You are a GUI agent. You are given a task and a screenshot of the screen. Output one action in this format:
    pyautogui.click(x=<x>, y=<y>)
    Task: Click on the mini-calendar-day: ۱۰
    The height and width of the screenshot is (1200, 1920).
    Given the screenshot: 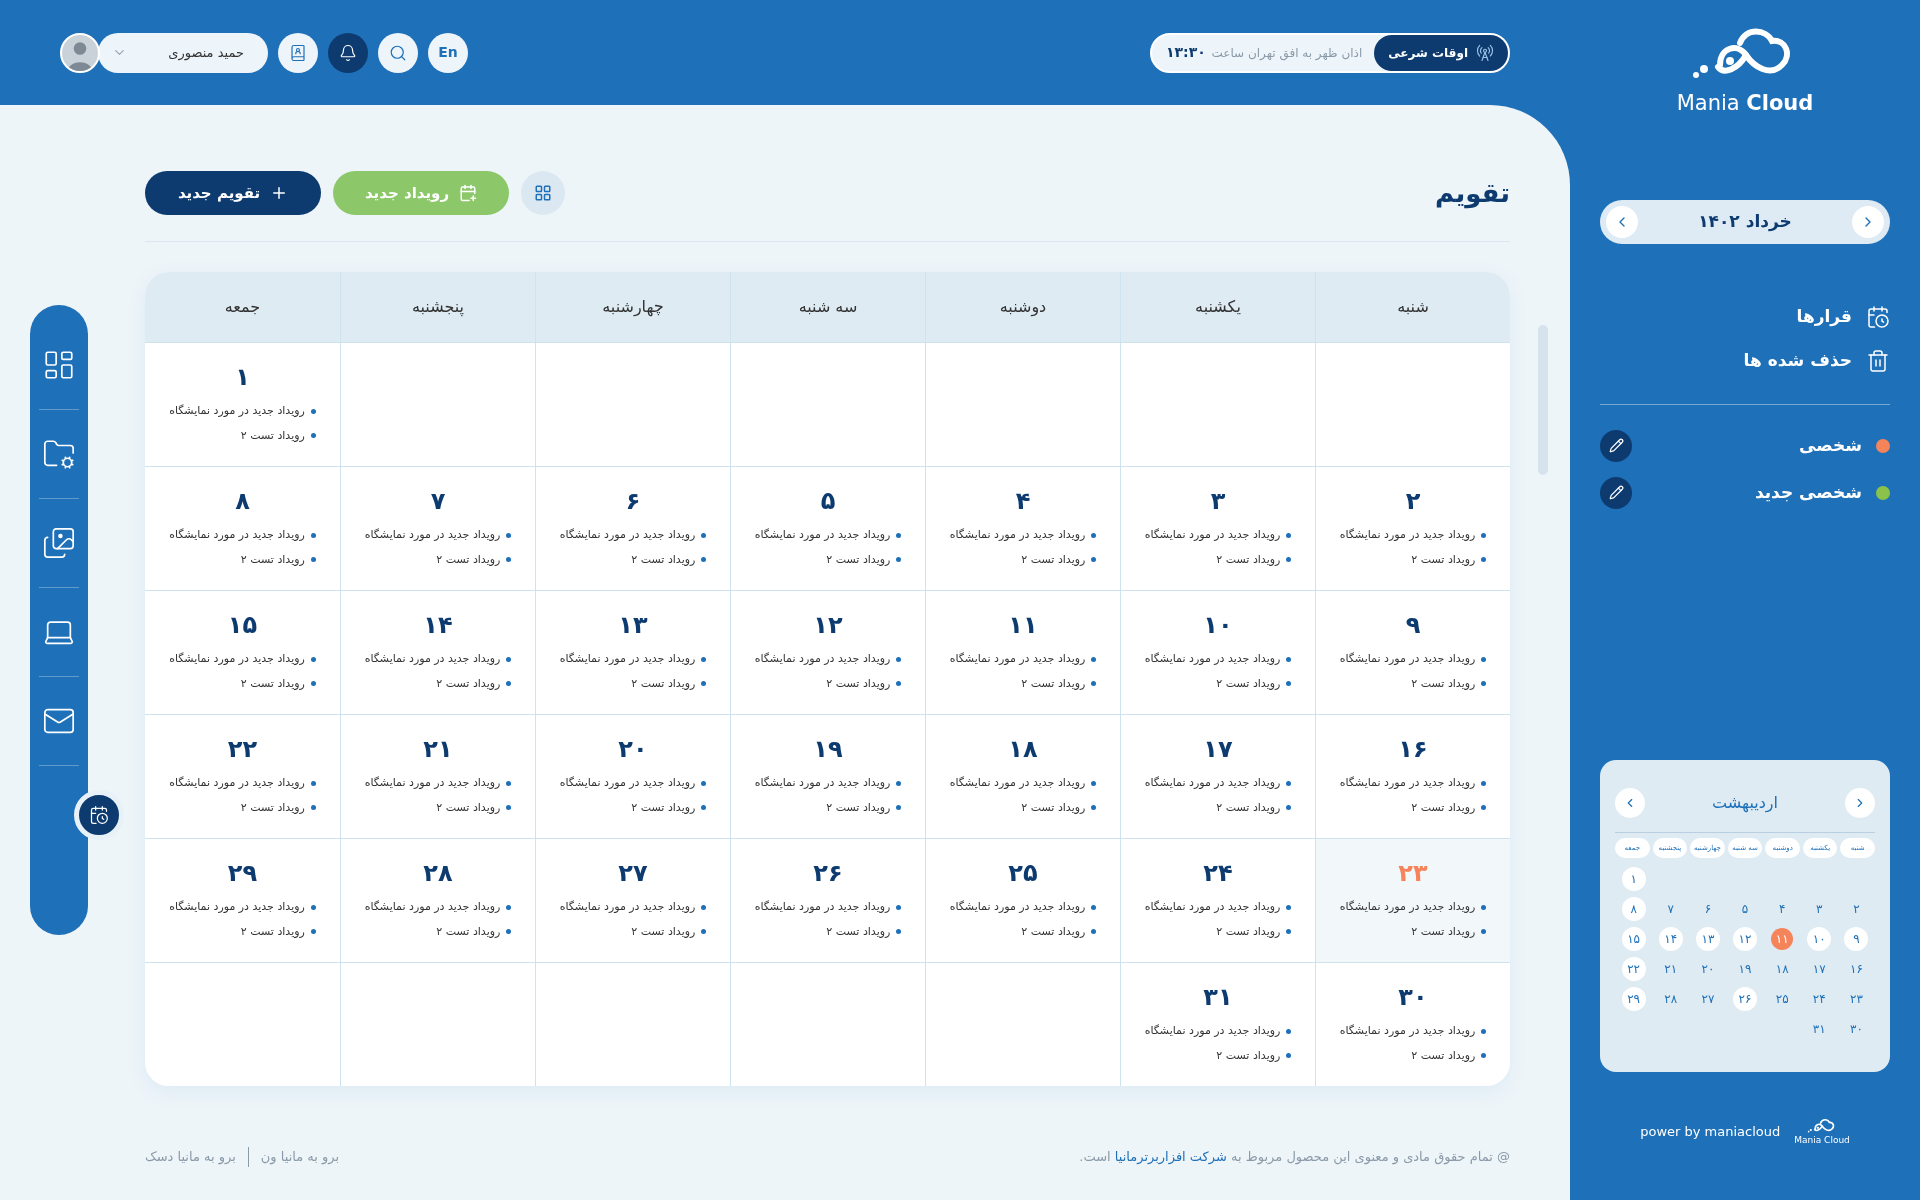 What is the action you would take?
    pyautogui.click(x=1819, y=939)
    